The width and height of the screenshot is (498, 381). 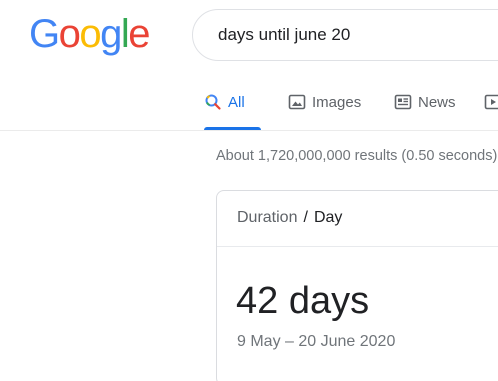 What do you see at coordinates (328, 217) in the screenshot?
I see `unit-label: Day` at bounding box center [328, 217].